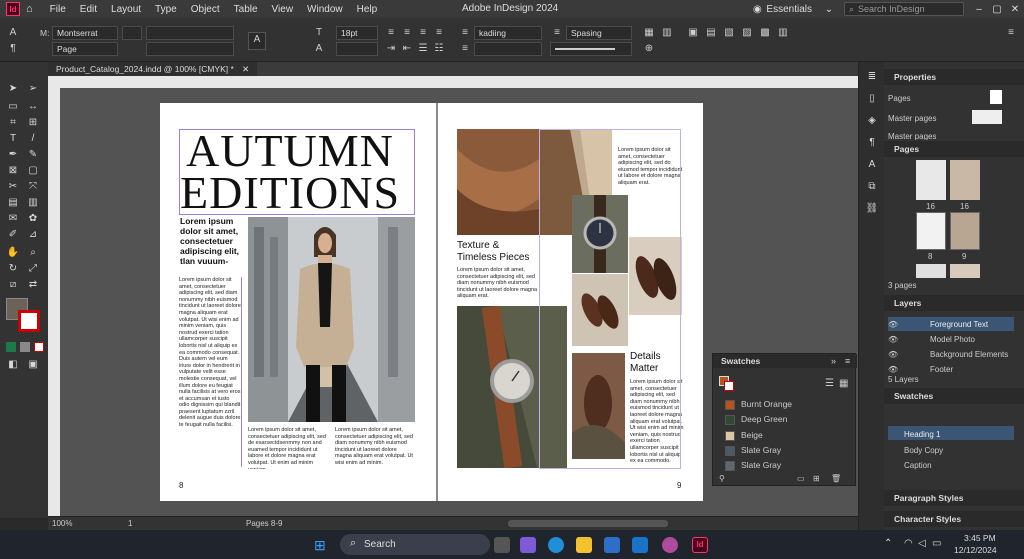  What do you see at coordinates (899, 98) in the screenshot?
I see `properties-row-pages: Pages` at bounding box center [899, 98].